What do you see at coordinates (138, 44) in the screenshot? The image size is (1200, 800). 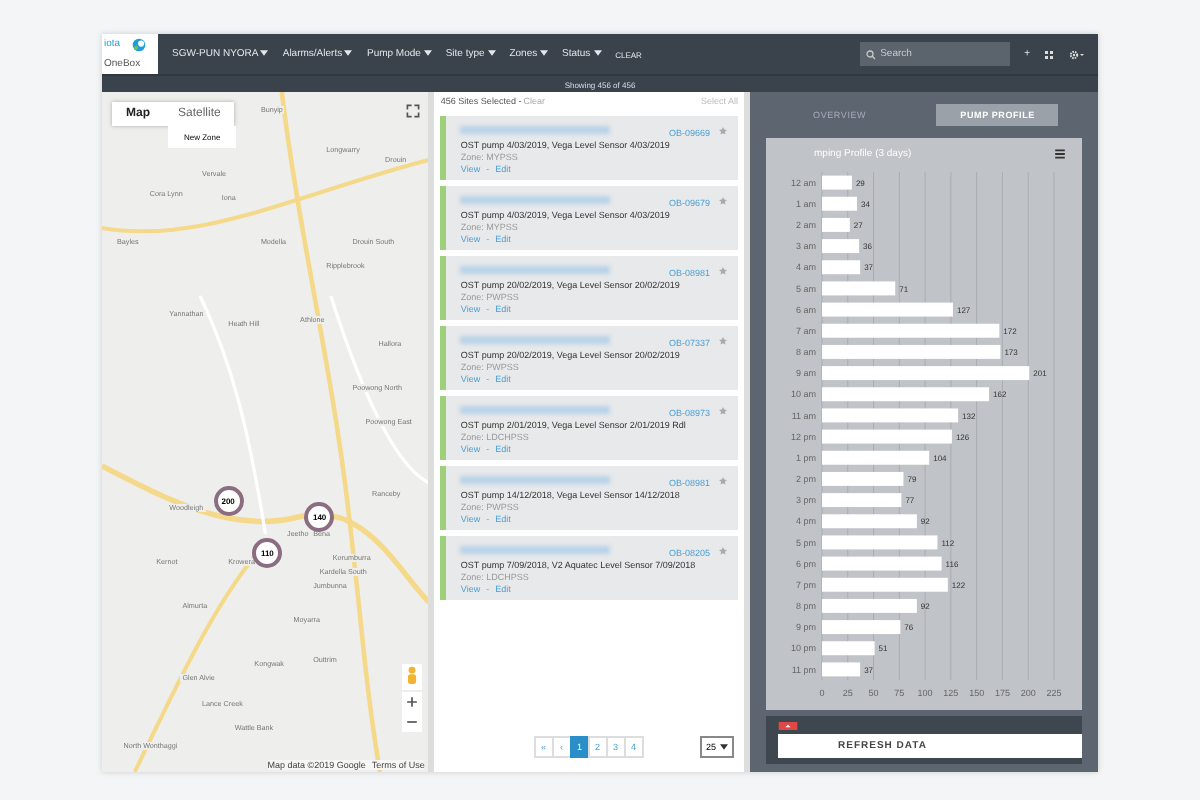 I see `swirl-logo-icon` at bounding box center [138, 44].